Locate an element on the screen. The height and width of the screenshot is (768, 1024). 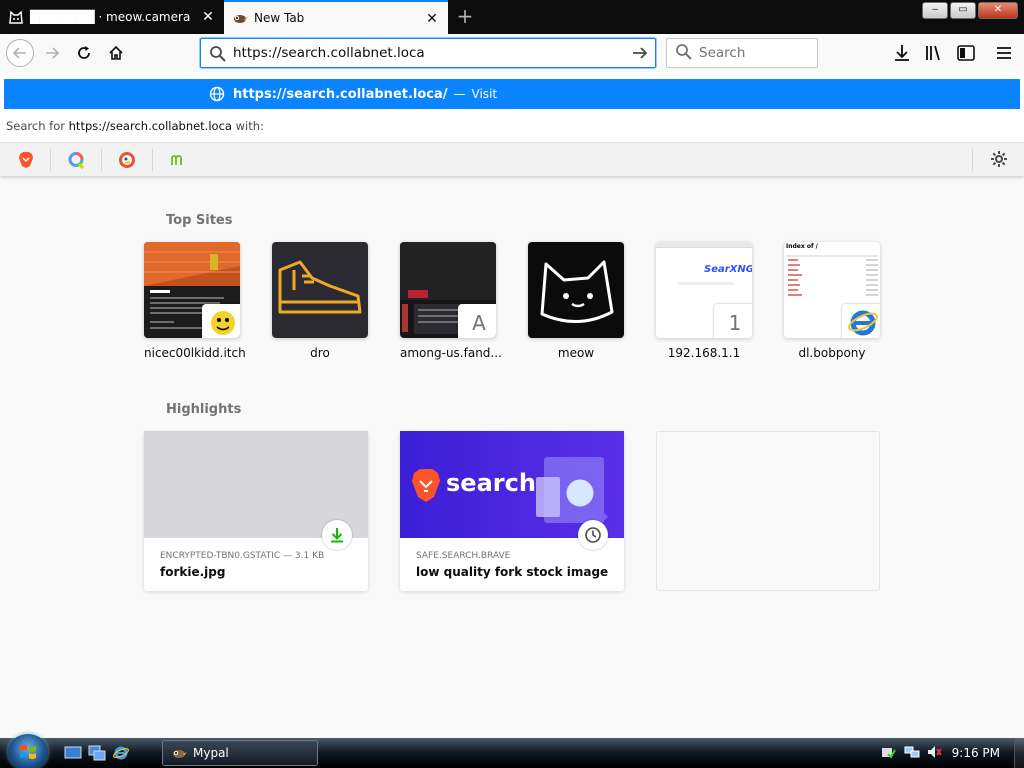
highlight-placeholder is located at coordinates (768, 511).